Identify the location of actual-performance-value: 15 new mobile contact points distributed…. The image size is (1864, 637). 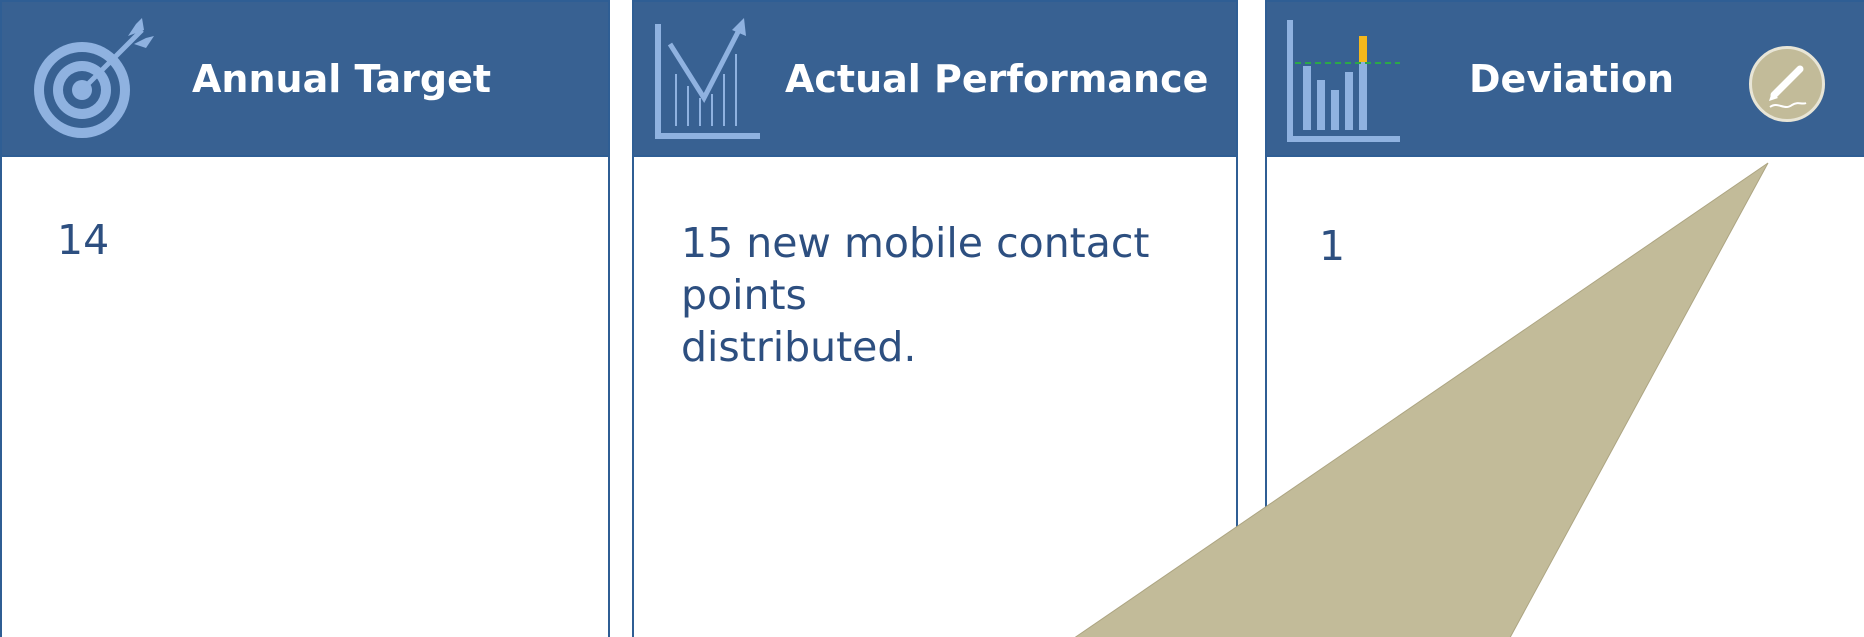
(915, 295).